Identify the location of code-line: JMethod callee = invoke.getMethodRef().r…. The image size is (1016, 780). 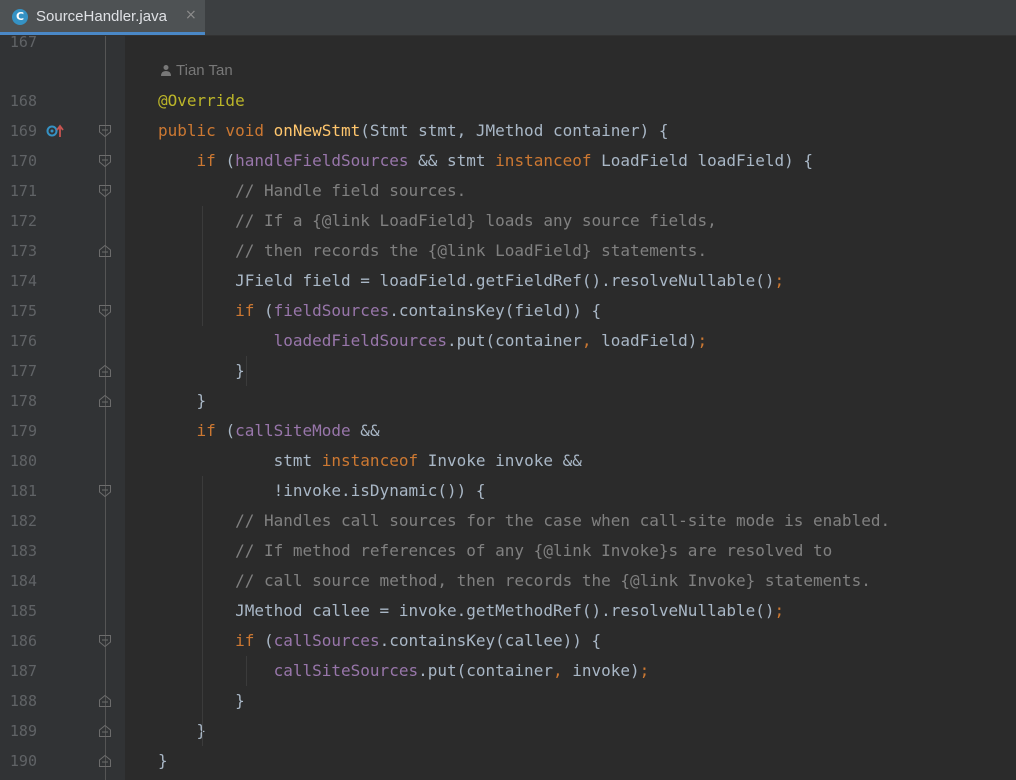
(471, 611).